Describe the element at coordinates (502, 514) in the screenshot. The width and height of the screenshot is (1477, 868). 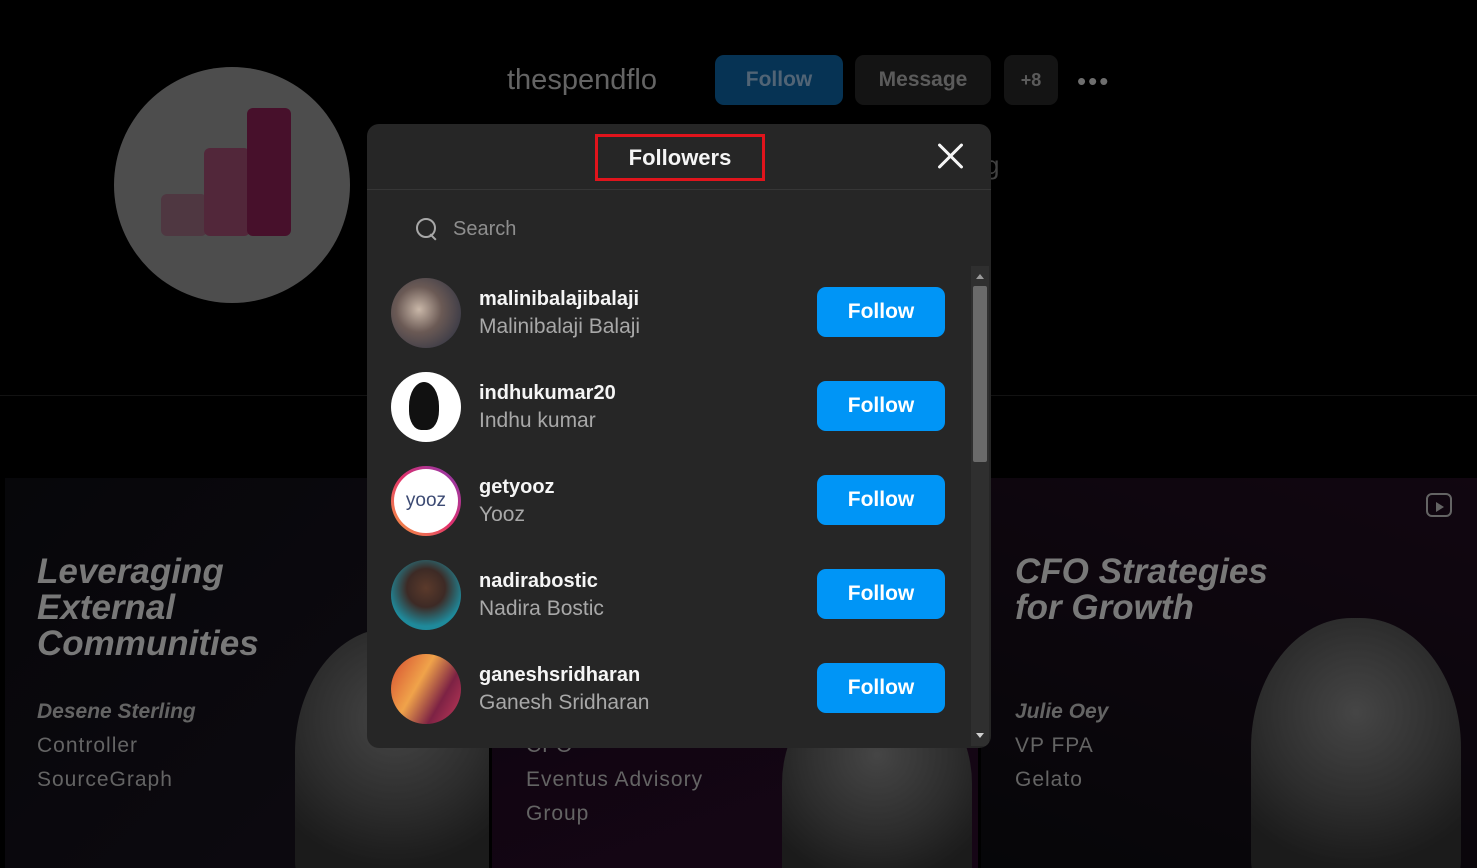
I see `follower-full-name: Yooz` at that location.